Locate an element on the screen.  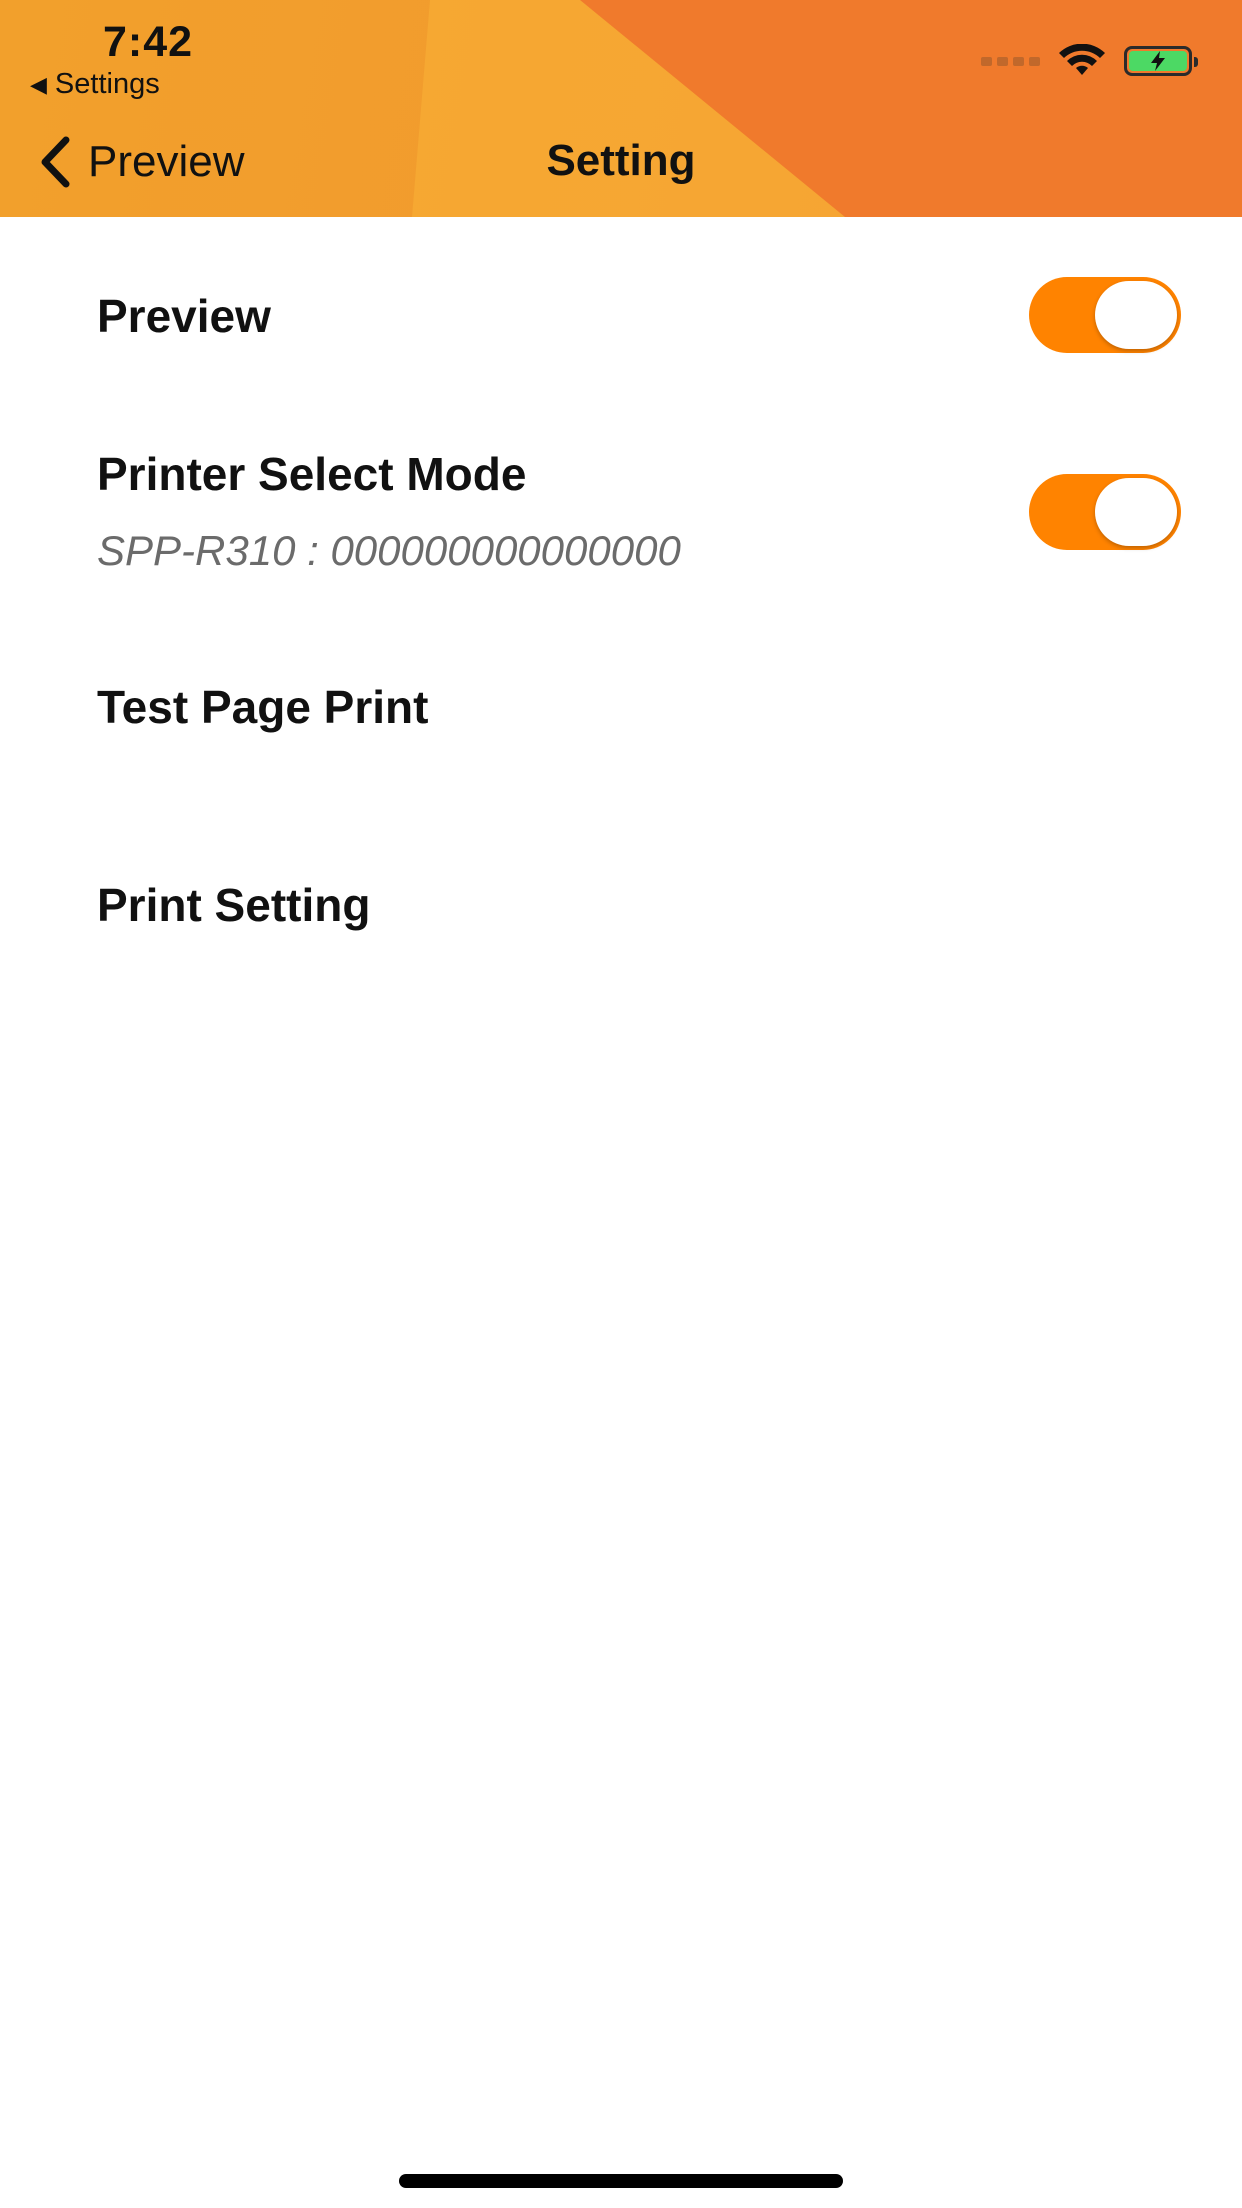
status-back-to-app: ◀ Settings is located at coordinates (95, 84).